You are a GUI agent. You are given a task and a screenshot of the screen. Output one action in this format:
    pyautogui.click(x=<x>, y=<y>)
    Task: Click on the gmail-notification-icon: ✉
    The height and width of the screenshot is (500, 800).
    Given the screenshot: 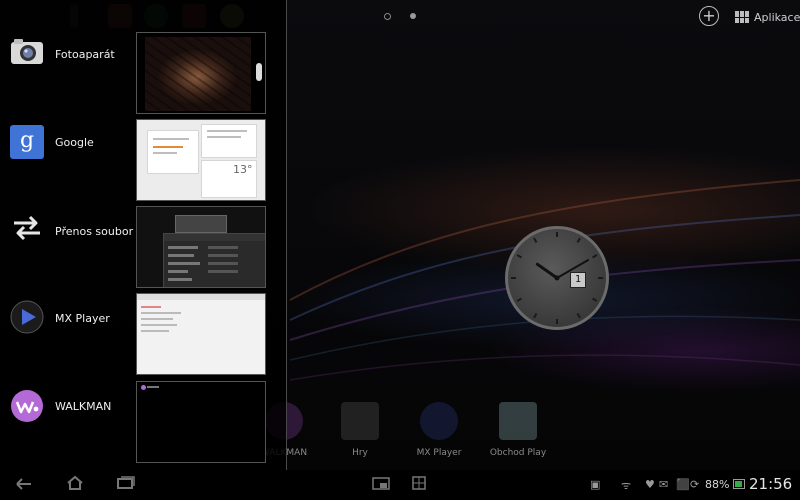 What is the action you would take?
    pyautogui.click(x=664, y=484)
    